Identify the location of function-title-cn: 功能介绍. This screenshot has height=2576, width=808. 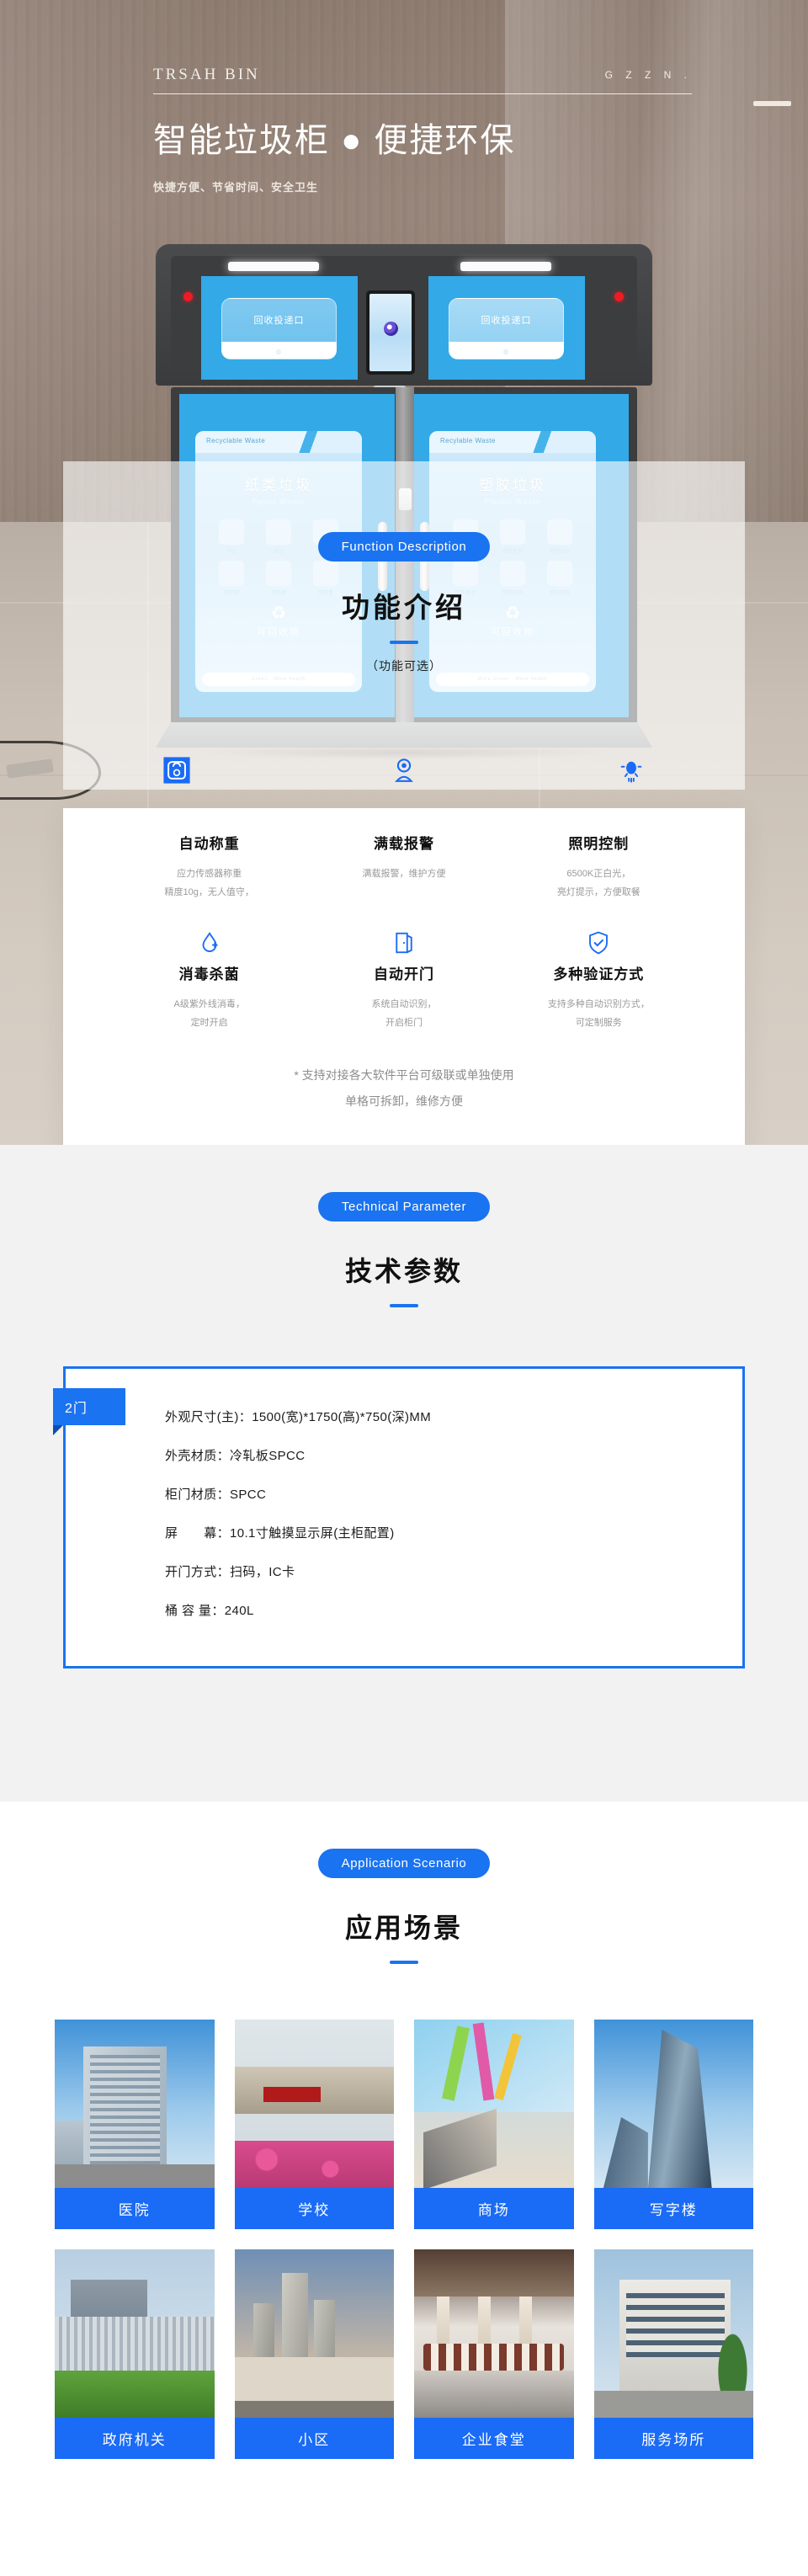
(404, 607).